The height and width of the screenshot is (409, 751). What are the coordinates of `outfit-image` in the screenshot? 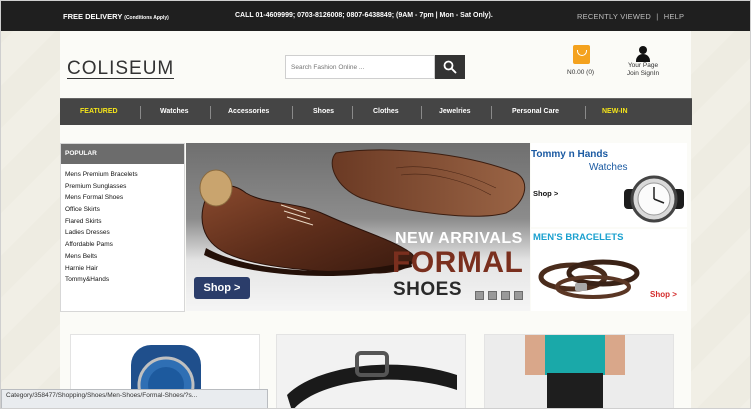 It's located at (575, 371).